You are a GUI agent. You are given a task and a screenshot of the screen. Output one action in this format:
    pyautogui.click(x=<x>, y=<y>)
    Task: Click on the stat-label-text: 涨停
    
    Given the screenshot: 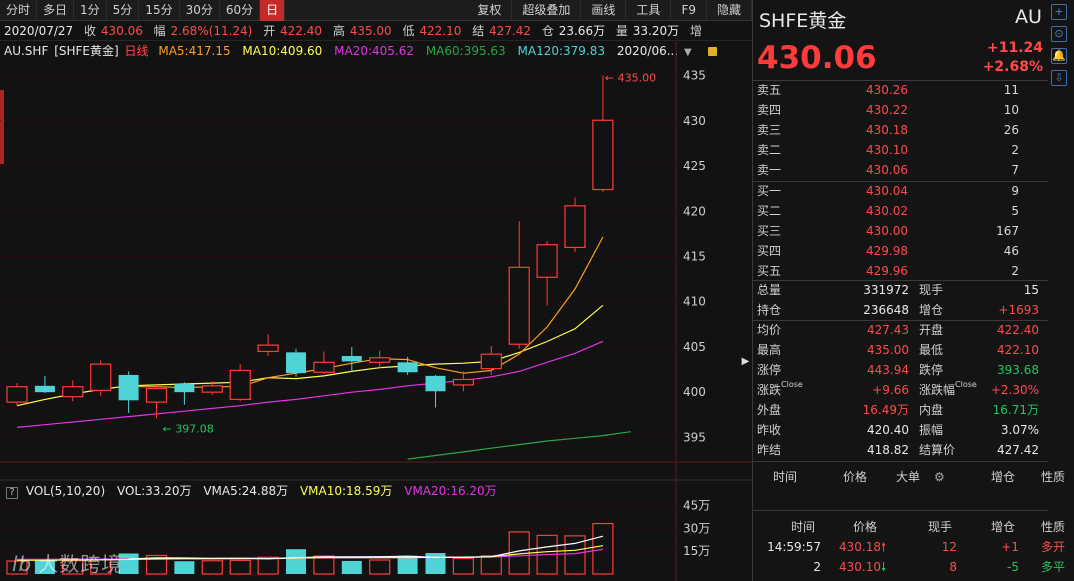 What is the action you would take?
    pyautogui.click(x=769, y=370)
    